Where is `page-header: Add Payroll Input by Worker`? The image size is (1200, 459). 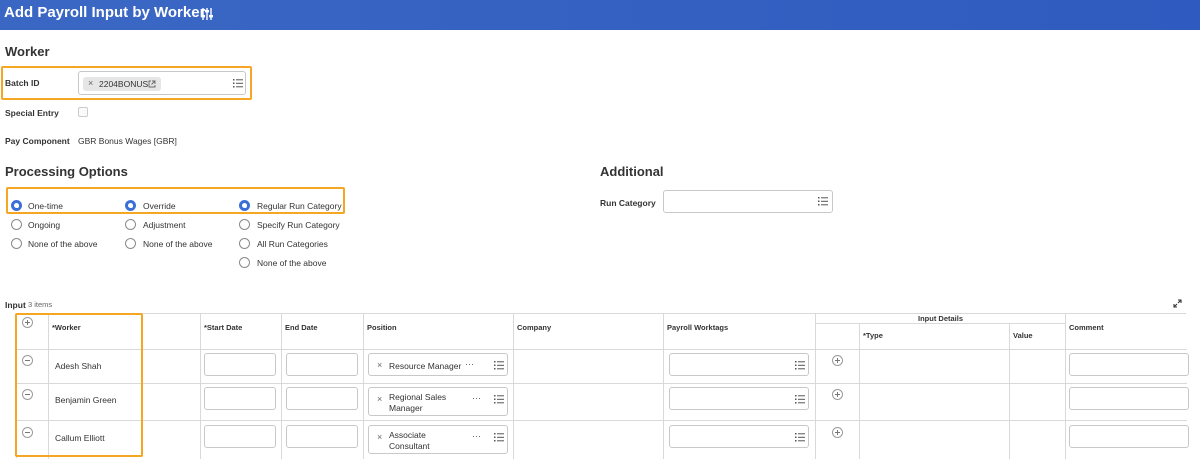
page-header: Add Payroll Input by Worker is located at coordinates (600, 15).